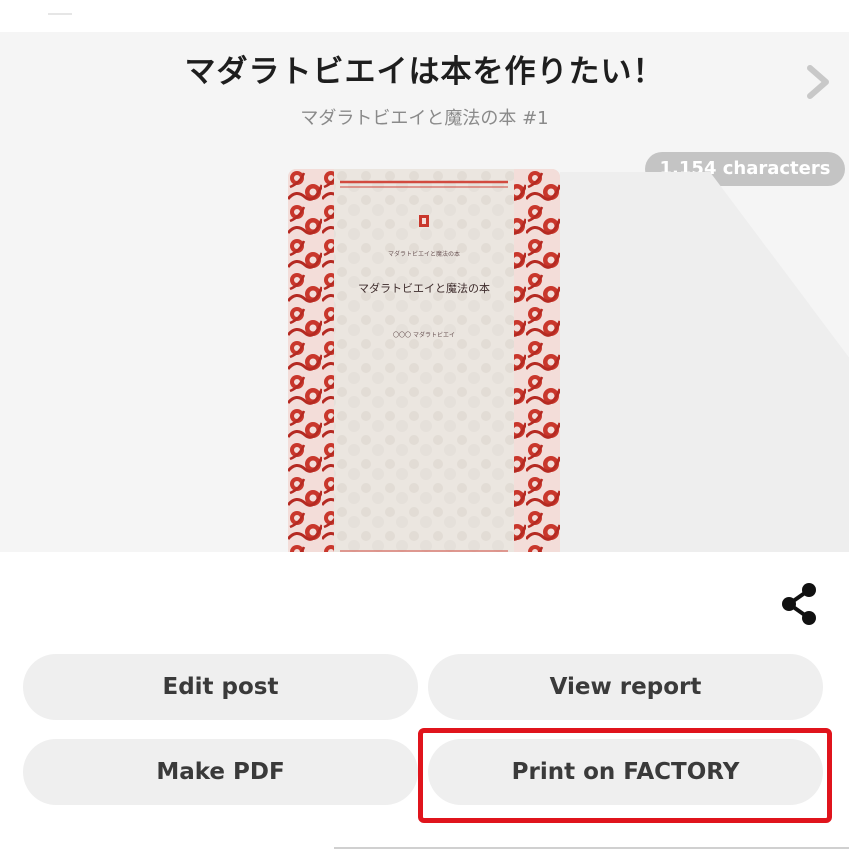 This screenshot has width=849, height=851. What do you see at coordinates (591, 848) in the screenshot?
I see `bottom-divider` at bounding box center [591, 848].